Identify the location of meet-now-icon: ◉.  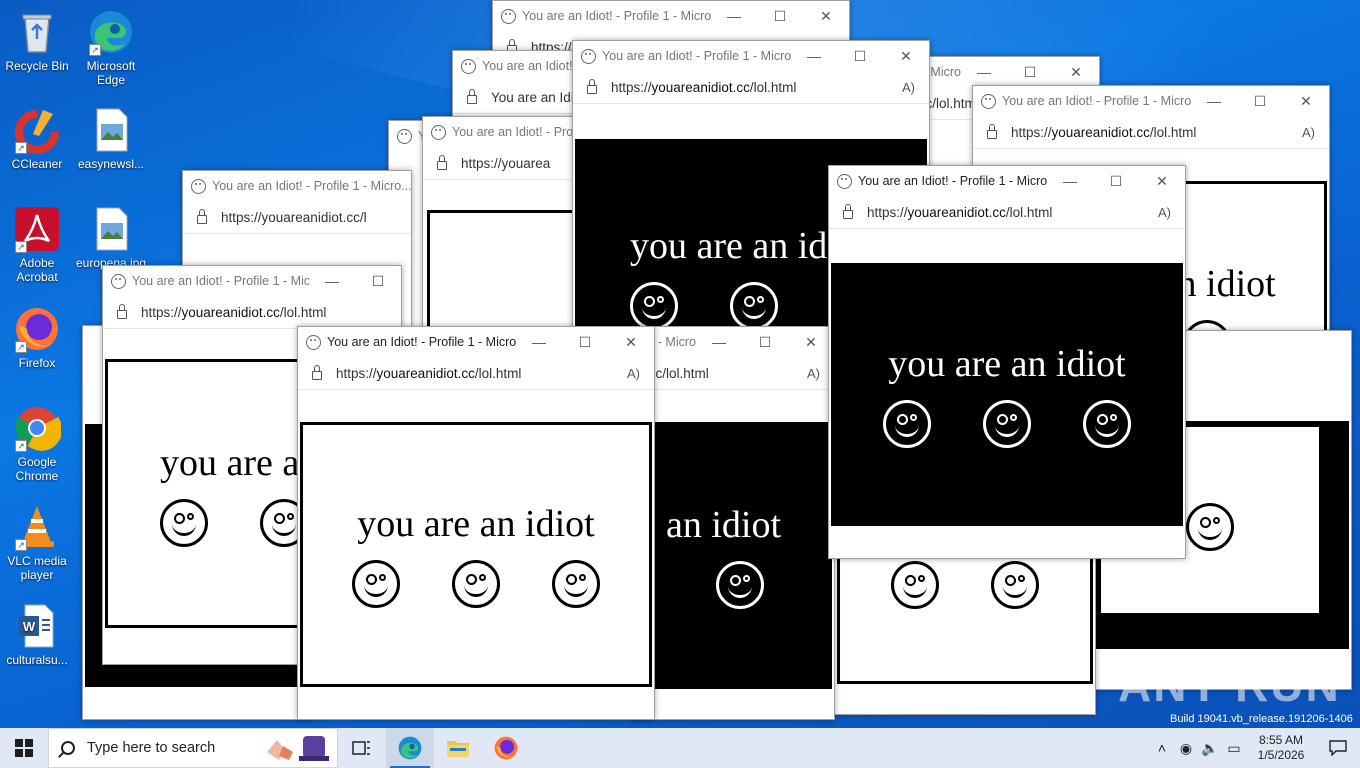
(1186, 748).